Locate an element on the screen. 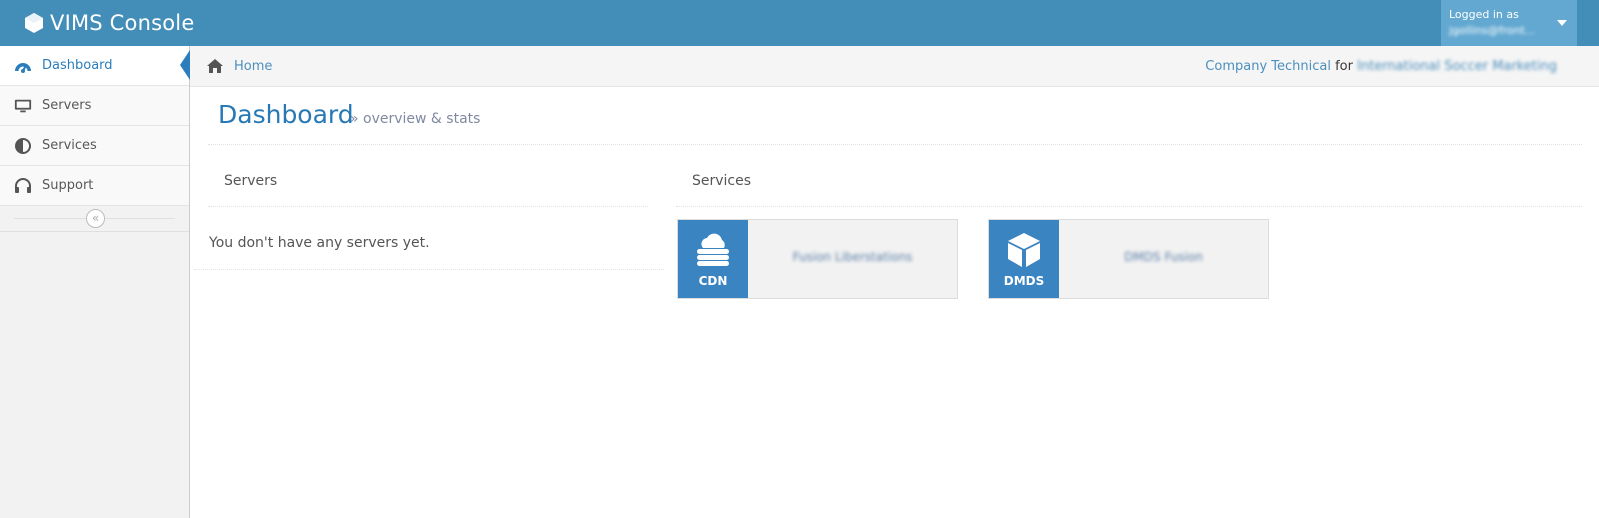 This screenshot has width=1599, height=518. service-badge: CDN is located at coordinates (713, 259).